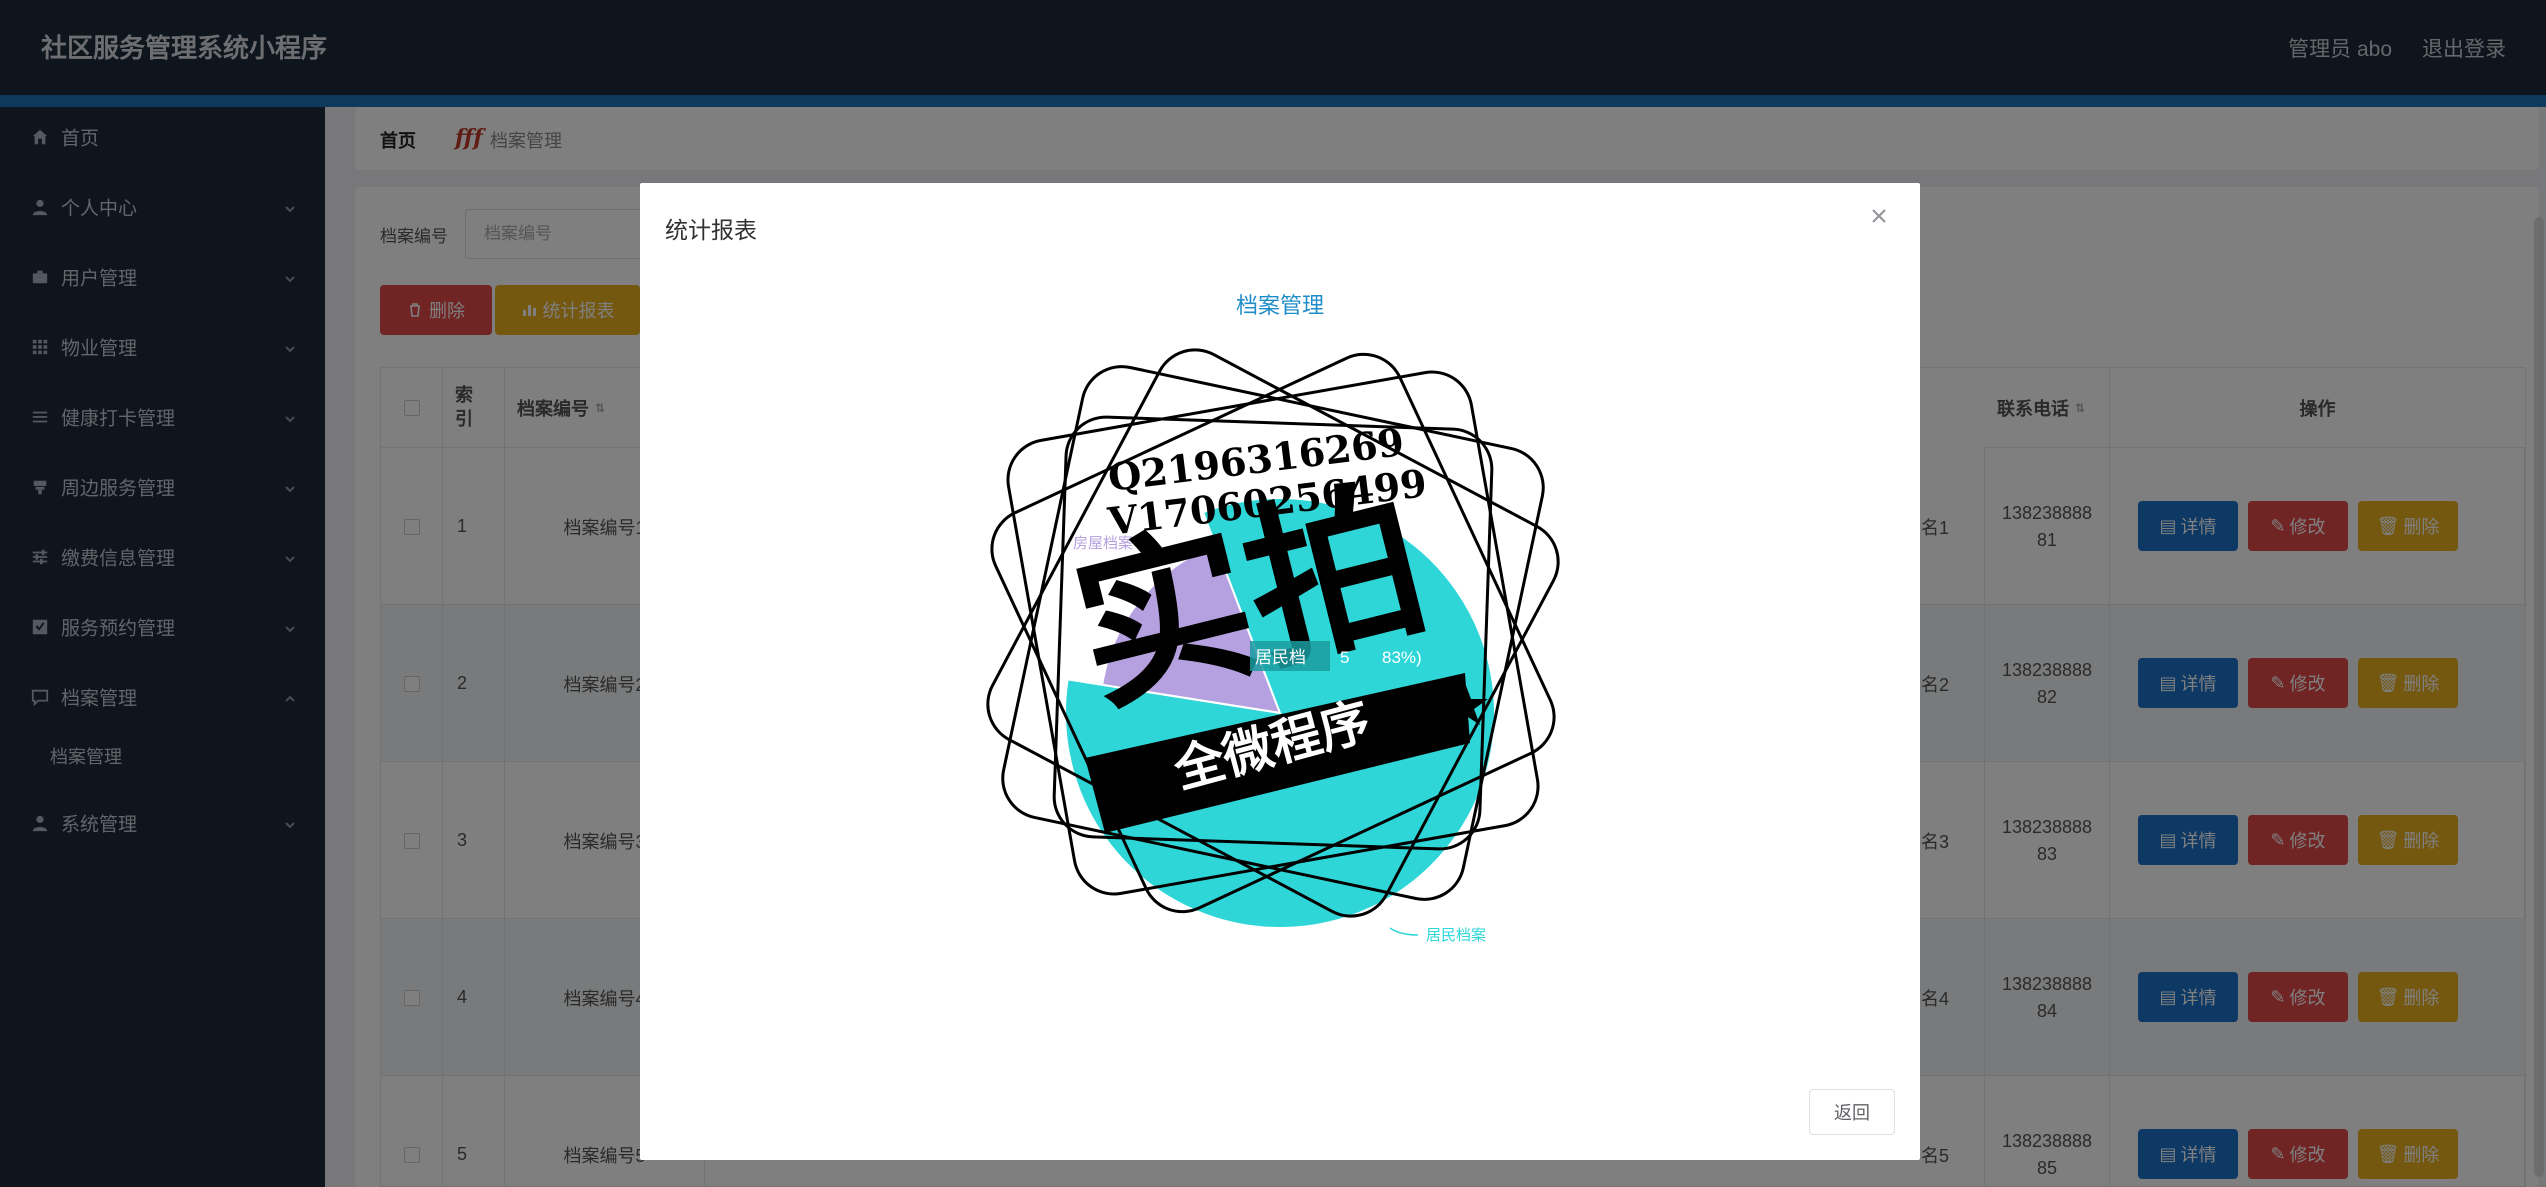 This screenshot has height=1187, width=2546. Describe the element at coordinates (1344, 657) in the screenshot. I see `pie-label-value: 5` at that location.